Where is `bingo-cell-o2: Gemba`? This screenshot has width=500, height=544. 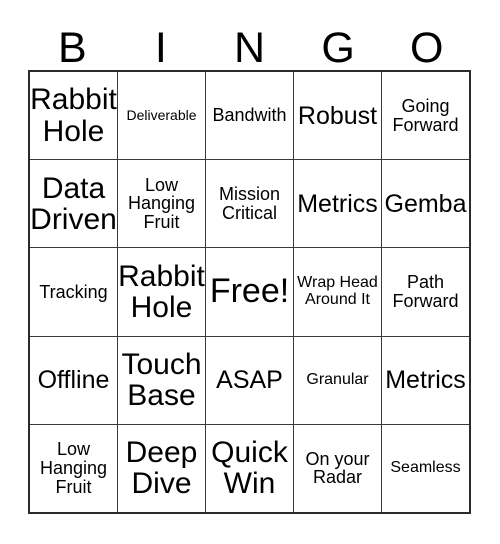
bingo-cell-o2: Gemba is located at coordinates (425, 203).